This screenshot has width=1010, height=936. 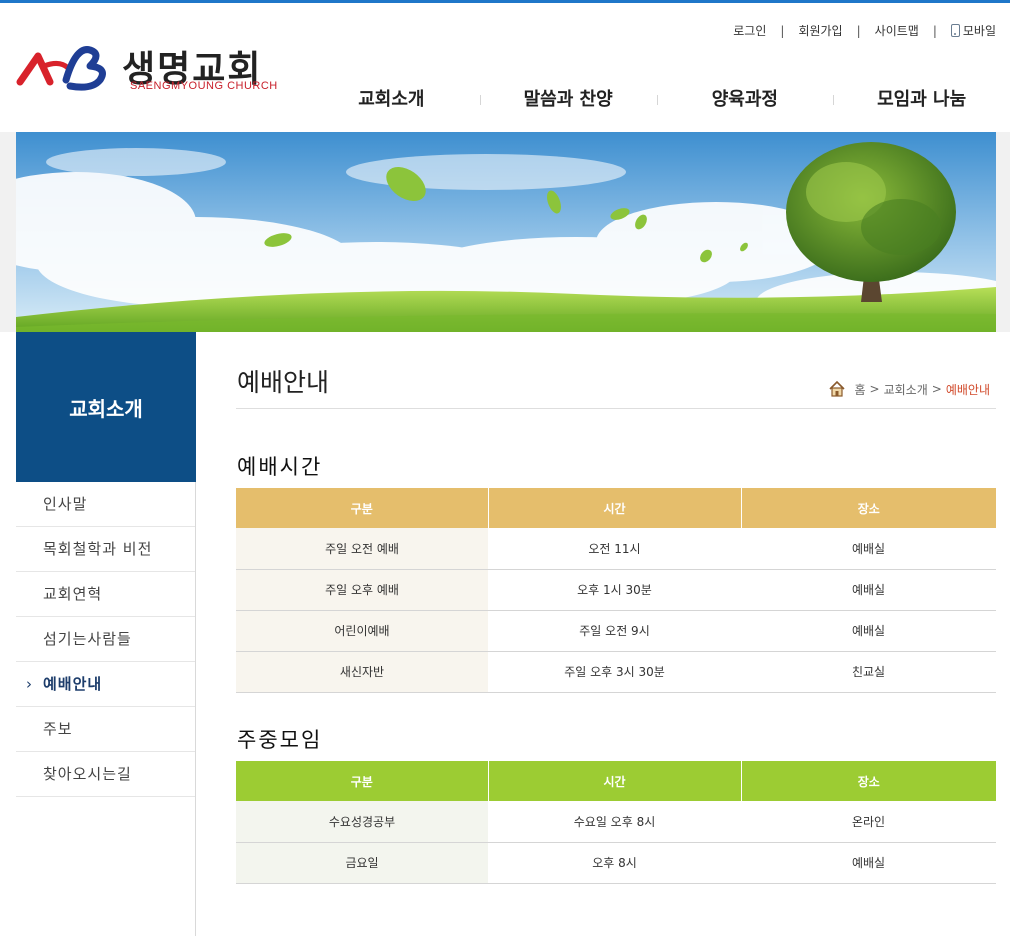 I want to click on nav-item-fellowship: 모임과 나눔, so click(x=921, y=101).